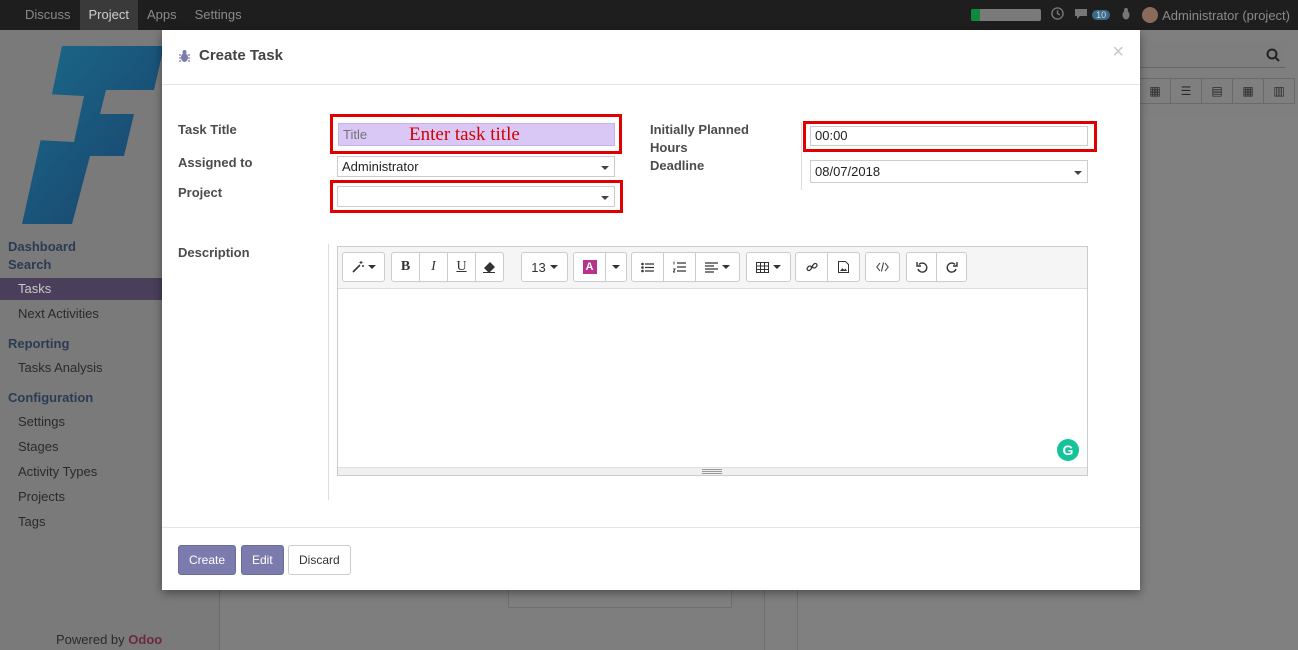  What do you see at coordinates (93, 135) in the screenshot?
I see `company-logo` at bounding box center [93, 135].